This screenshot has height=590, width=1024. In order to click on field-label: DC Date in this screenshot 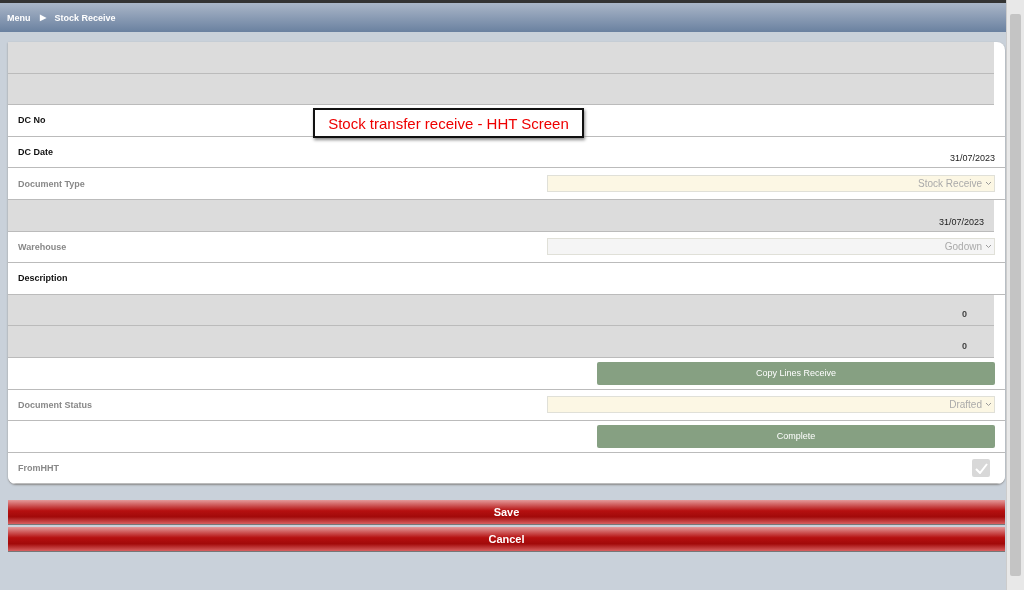, I will do `click(35, 152)`.